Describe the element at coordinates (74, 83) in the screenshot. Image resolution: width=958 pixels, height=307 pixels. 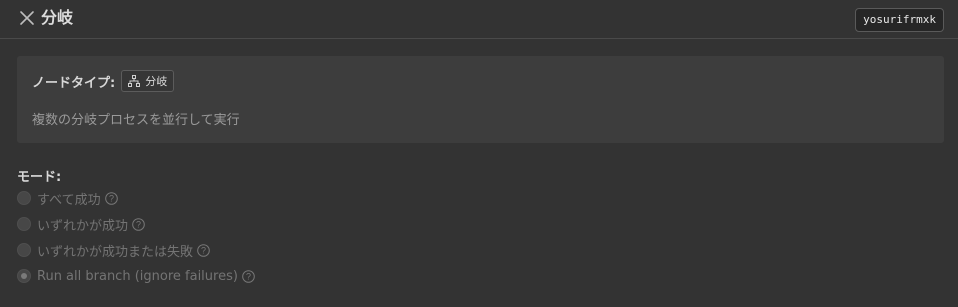
I see `node-type-label: ノードタイプ:` at that location.